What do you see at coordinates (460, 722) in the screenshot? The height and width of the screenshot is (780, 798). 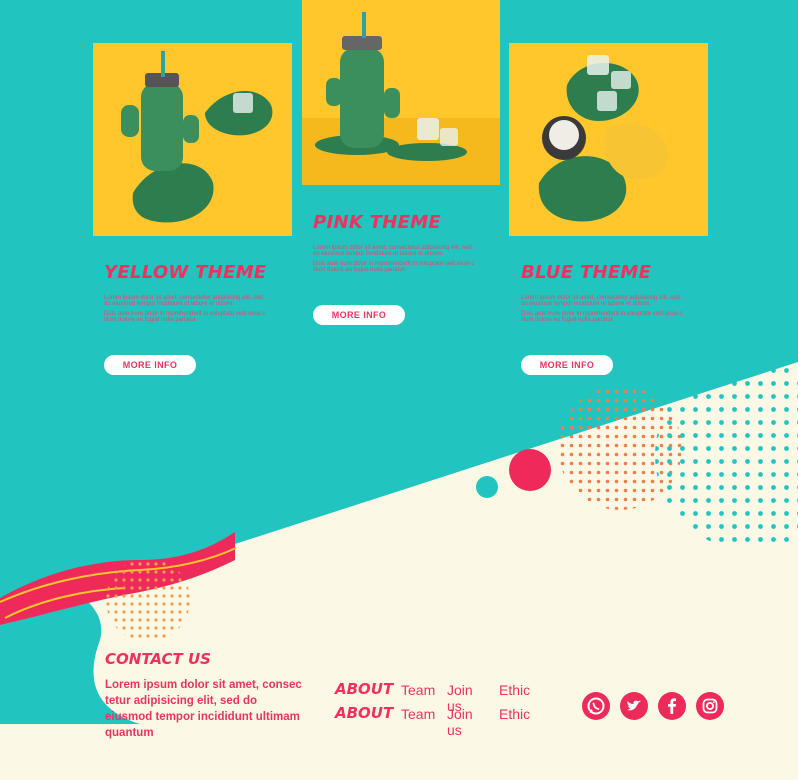 I see `join-us-link: Join us` at bounding box center [460, 722].